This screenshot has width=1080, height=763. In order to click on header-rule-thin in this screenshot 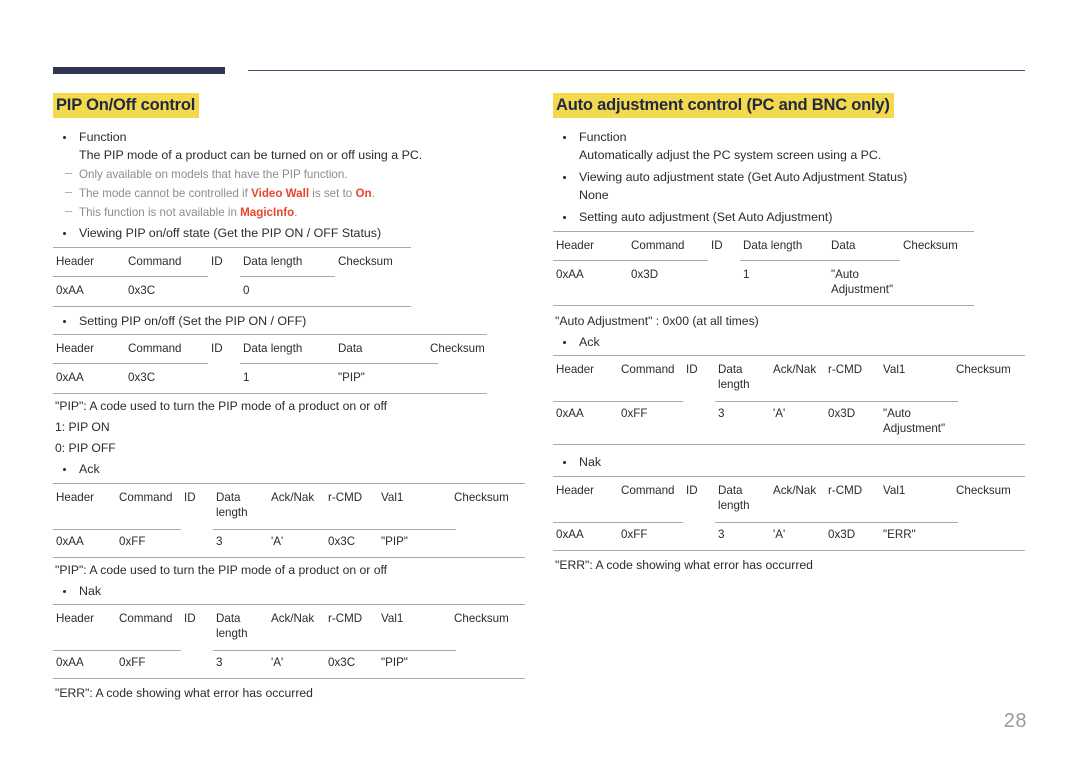, I will do `click(636, 71)`.